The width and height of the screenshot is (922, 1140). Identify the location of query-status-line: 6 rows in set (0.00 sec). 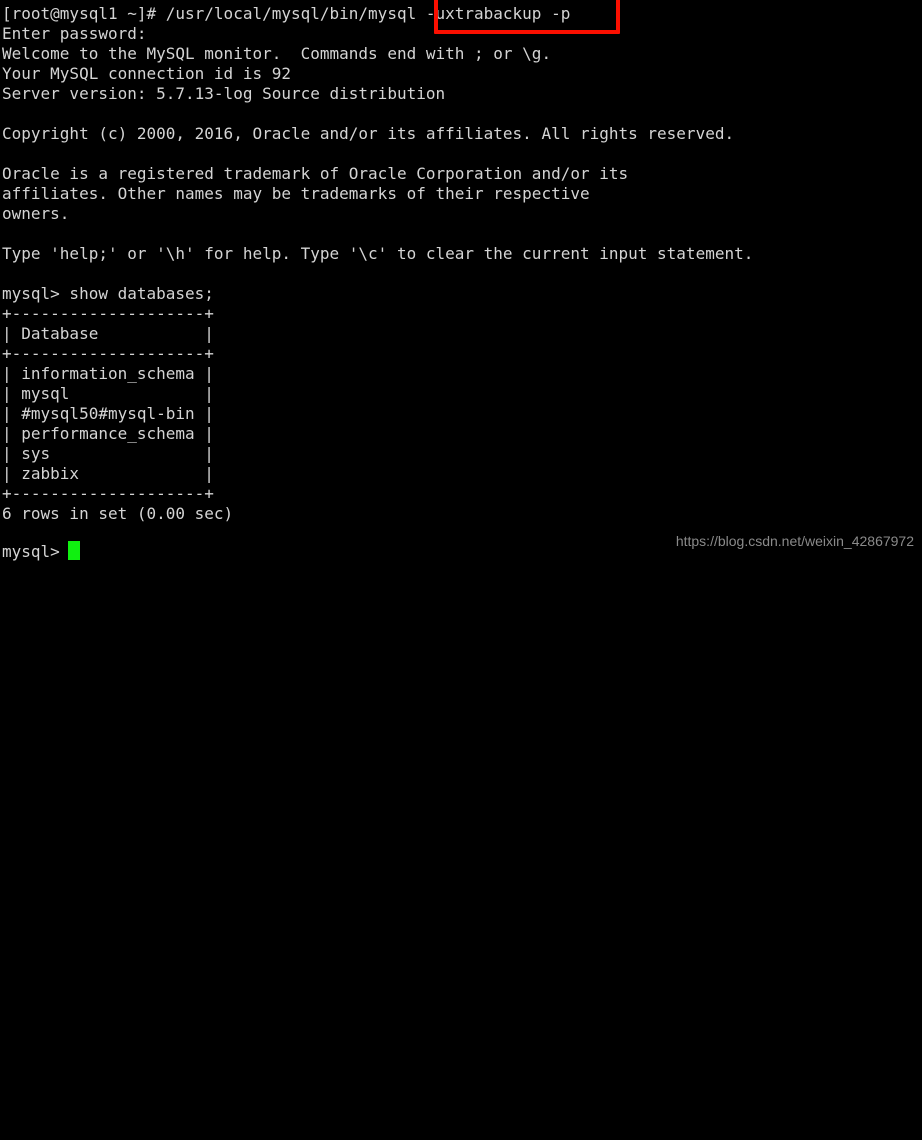
(118, 513).